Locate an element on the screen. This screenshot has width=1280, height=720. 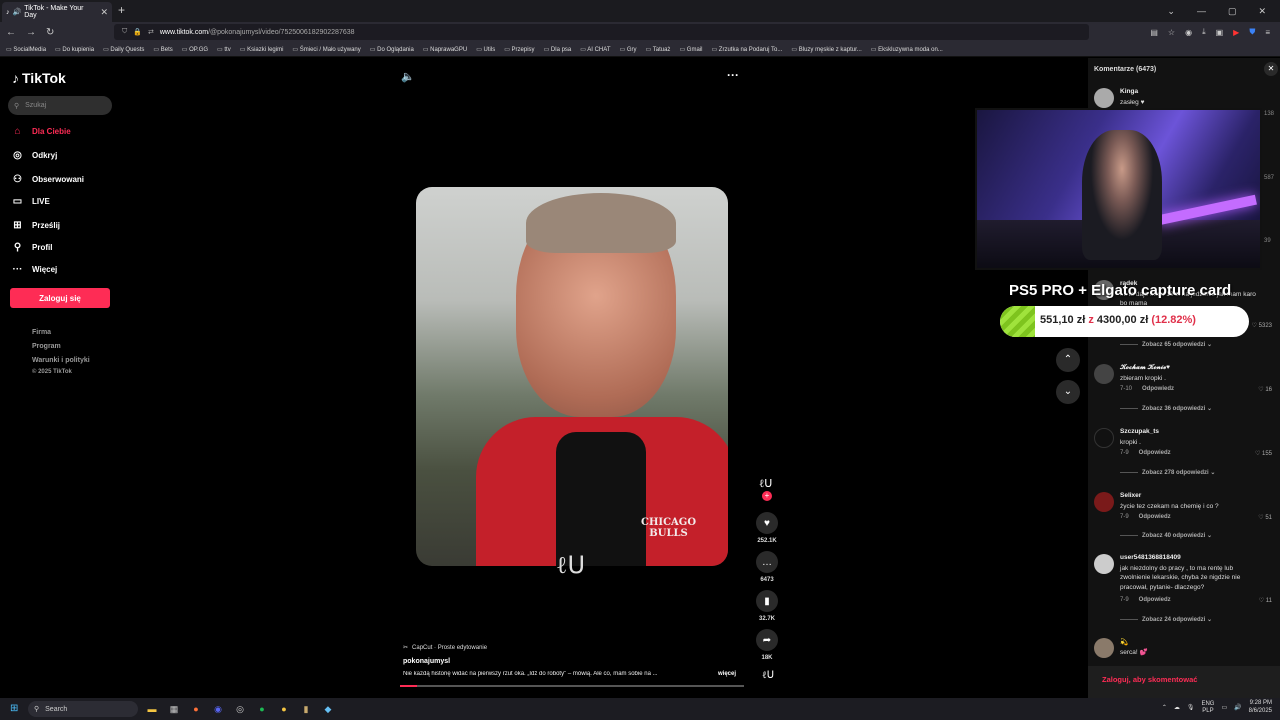
app-icon: ● is located at coordinates (284, 709).